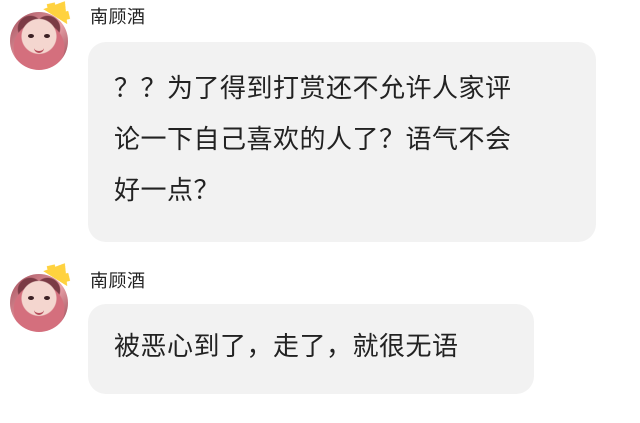 This screenshot has height=423, width=640. Describe the element at coordinates (286, 347) in the screenshot. I see `message-line: 被恶心到了，走了，就很无语` at that location.